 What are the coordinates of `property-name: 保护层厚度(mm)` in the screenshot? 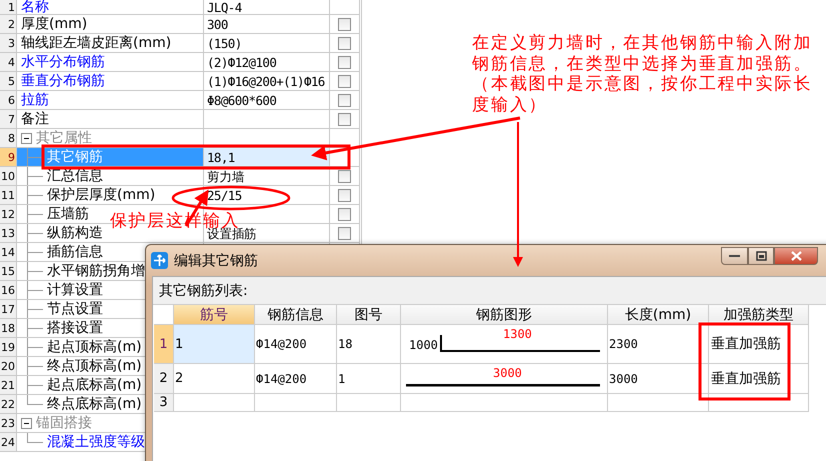 It's located at (110, 195).